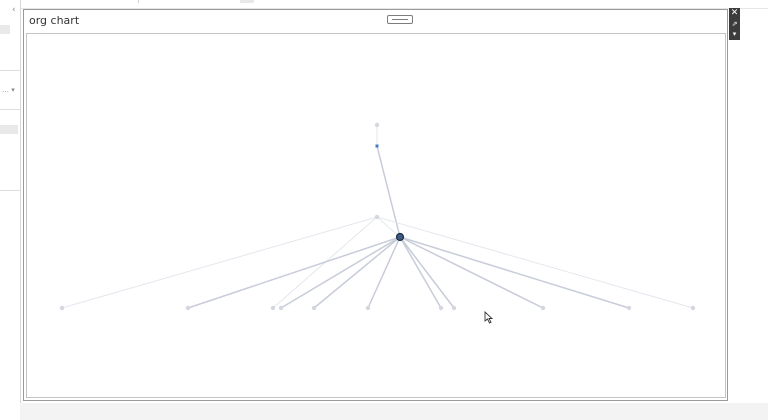 This screenshot has height=420, width=768. What do you see at coordinates (54, 20) in the screenshot?
I see `modal-title: org chart` at bounding box center [54, 20].